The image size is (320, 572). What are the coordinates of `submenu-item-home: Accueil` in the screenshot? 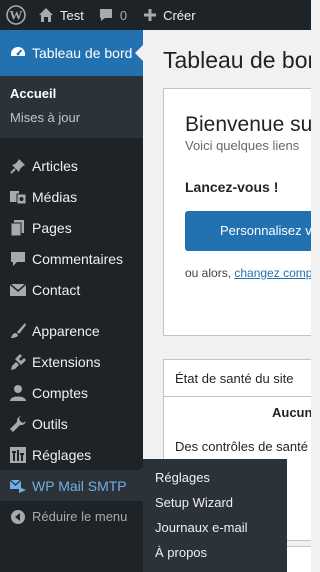 It's located at (71, 94).